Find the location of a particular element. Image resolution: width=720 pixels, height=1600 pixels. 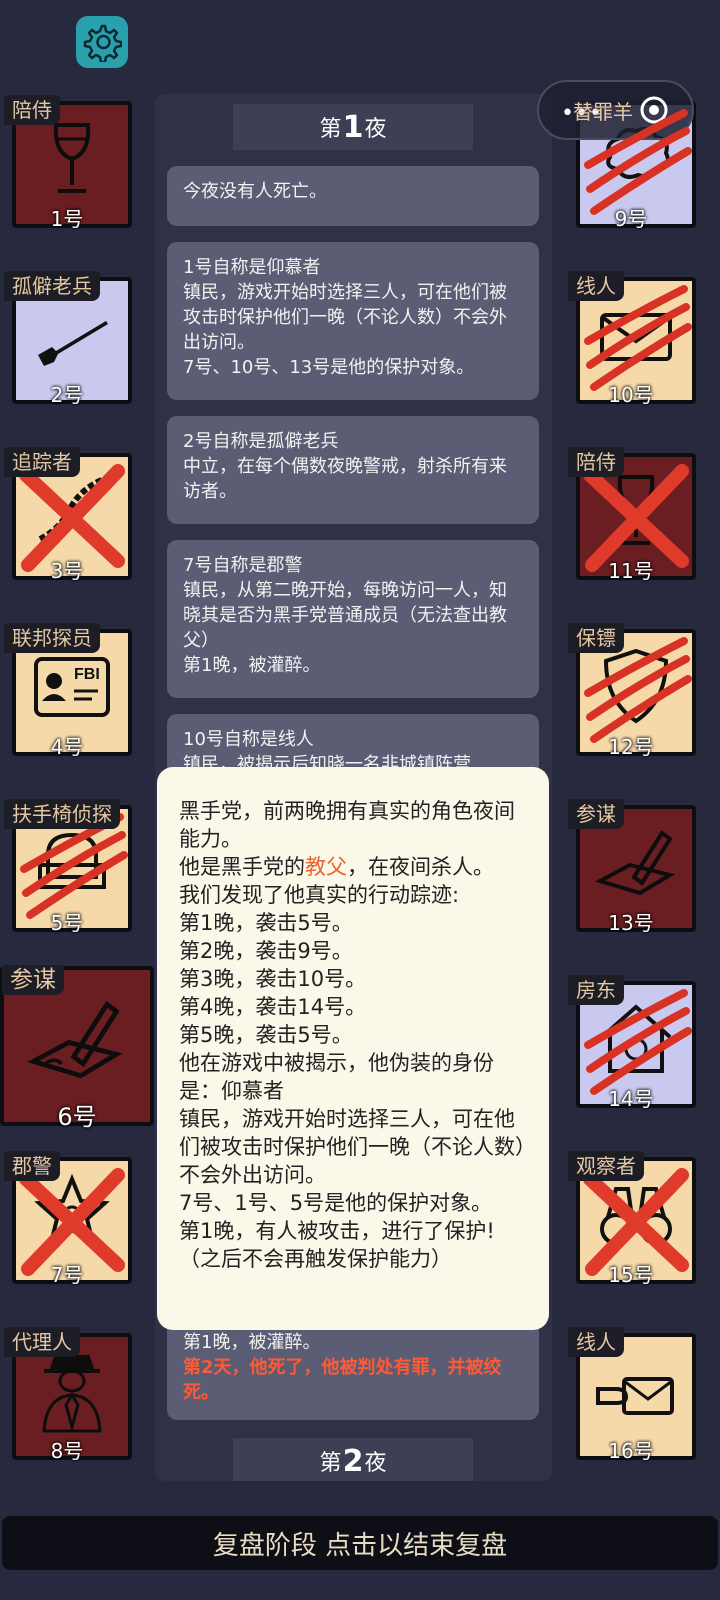

popup-line: 他是黑手党的教父，在夜间杀人。 is located at coordinates (354, 867).